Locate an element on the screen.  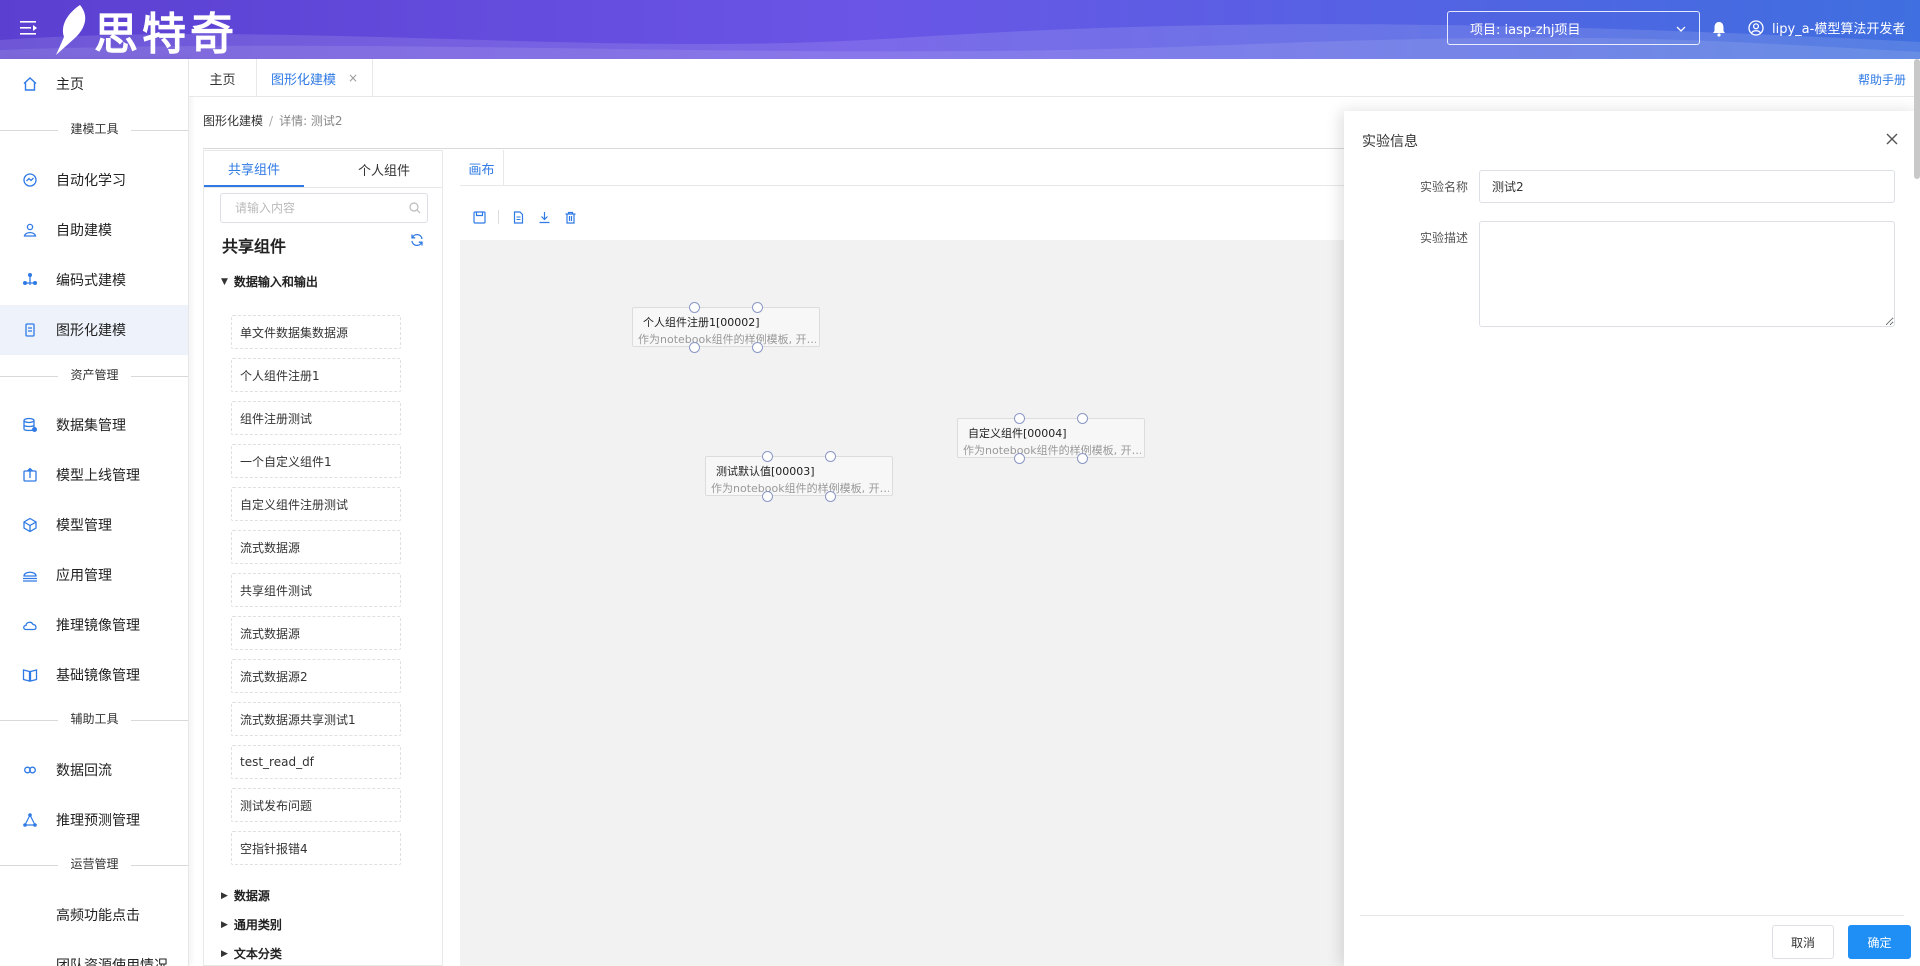
help-manual-link: 帮助手册 is located at coordinates (1882, 79).